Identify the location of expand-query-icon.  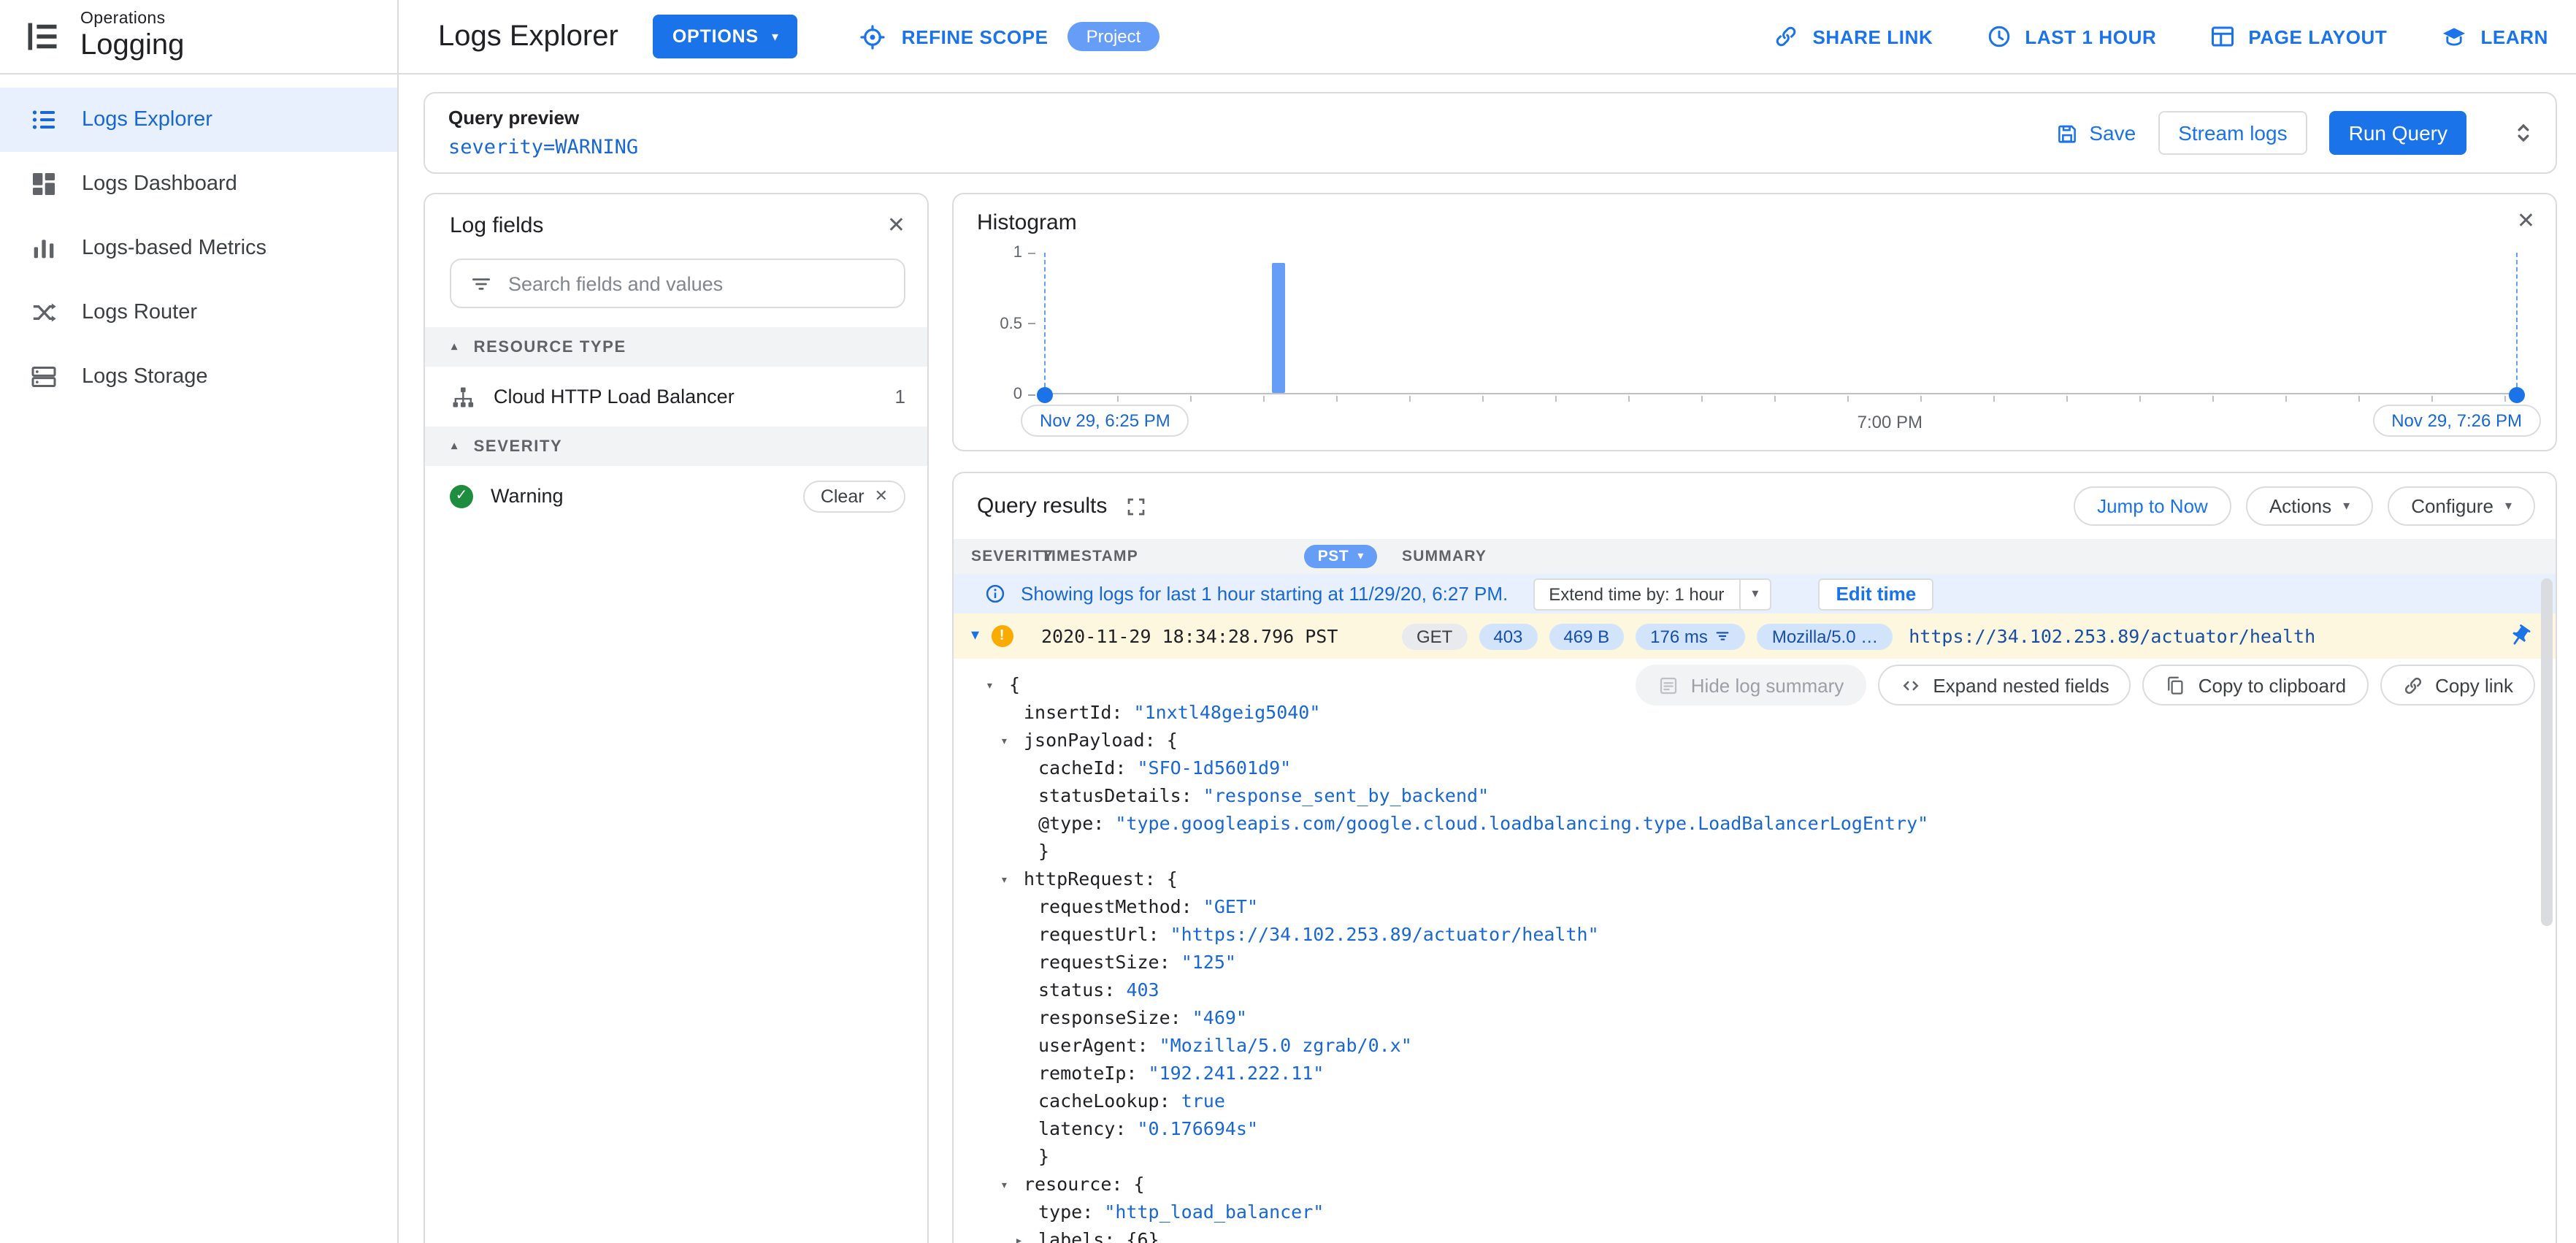
(2523, 133).